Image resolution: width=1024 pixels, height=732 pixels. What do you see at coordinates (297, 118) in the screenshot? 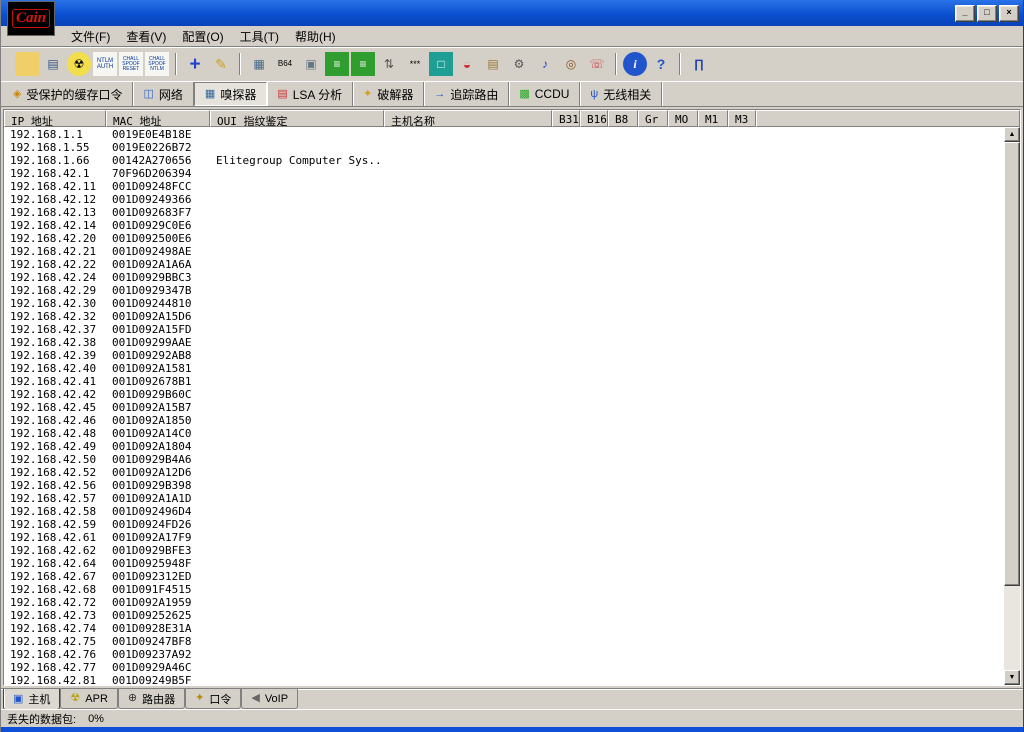
I see `column-header-oui: OUI 指纹鉴定` at bounding box center [297, 118].